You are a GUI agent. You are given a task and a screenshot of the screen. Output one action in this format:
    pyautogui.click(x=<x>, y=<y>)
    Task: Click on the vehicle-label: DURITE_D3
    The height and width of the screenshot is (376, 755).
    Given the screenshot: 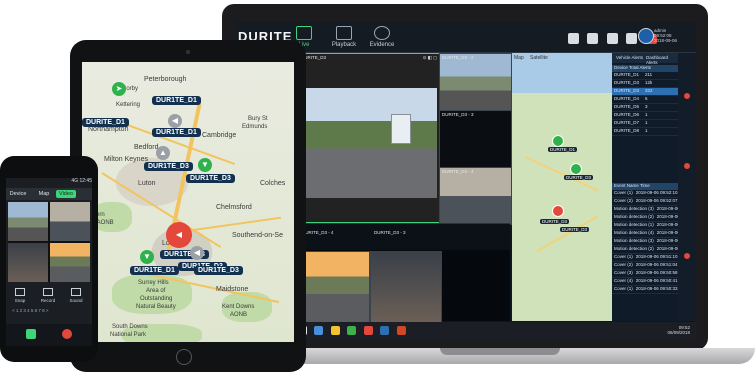 What is the action you would take?
    pyautogui.click(x=575, y=229)
    